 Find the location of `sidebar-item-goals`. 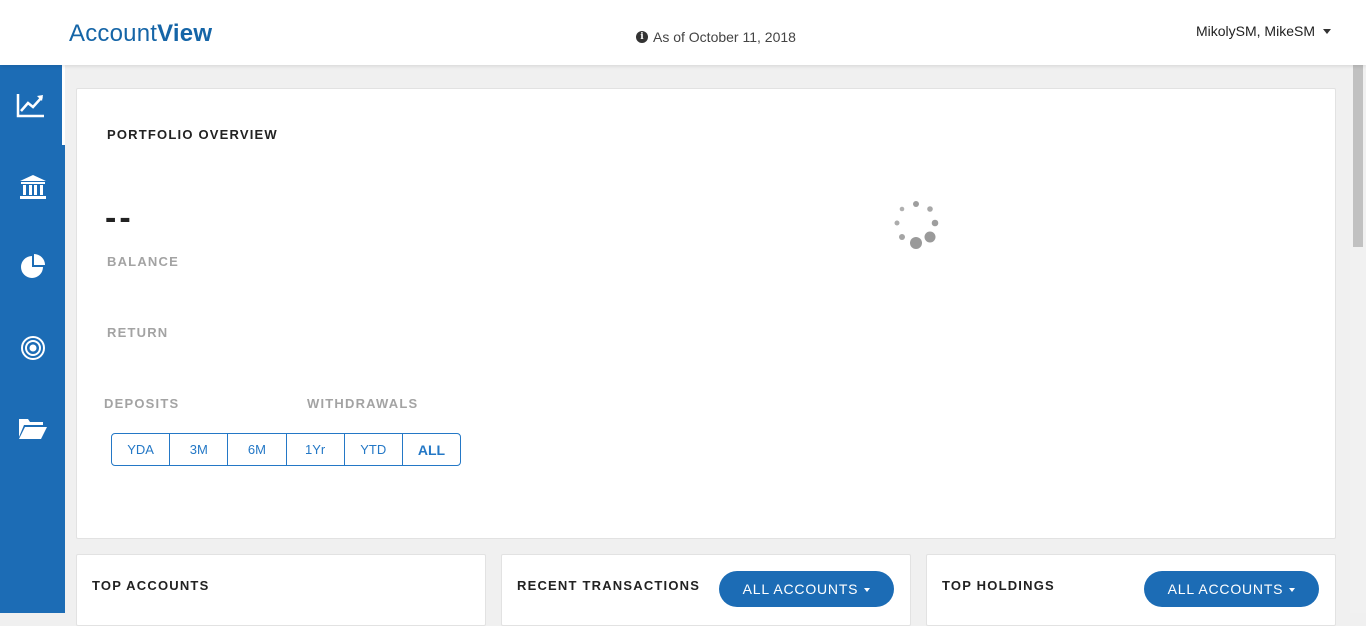

sidebar-item-goals is located at coordinates (32, 348).